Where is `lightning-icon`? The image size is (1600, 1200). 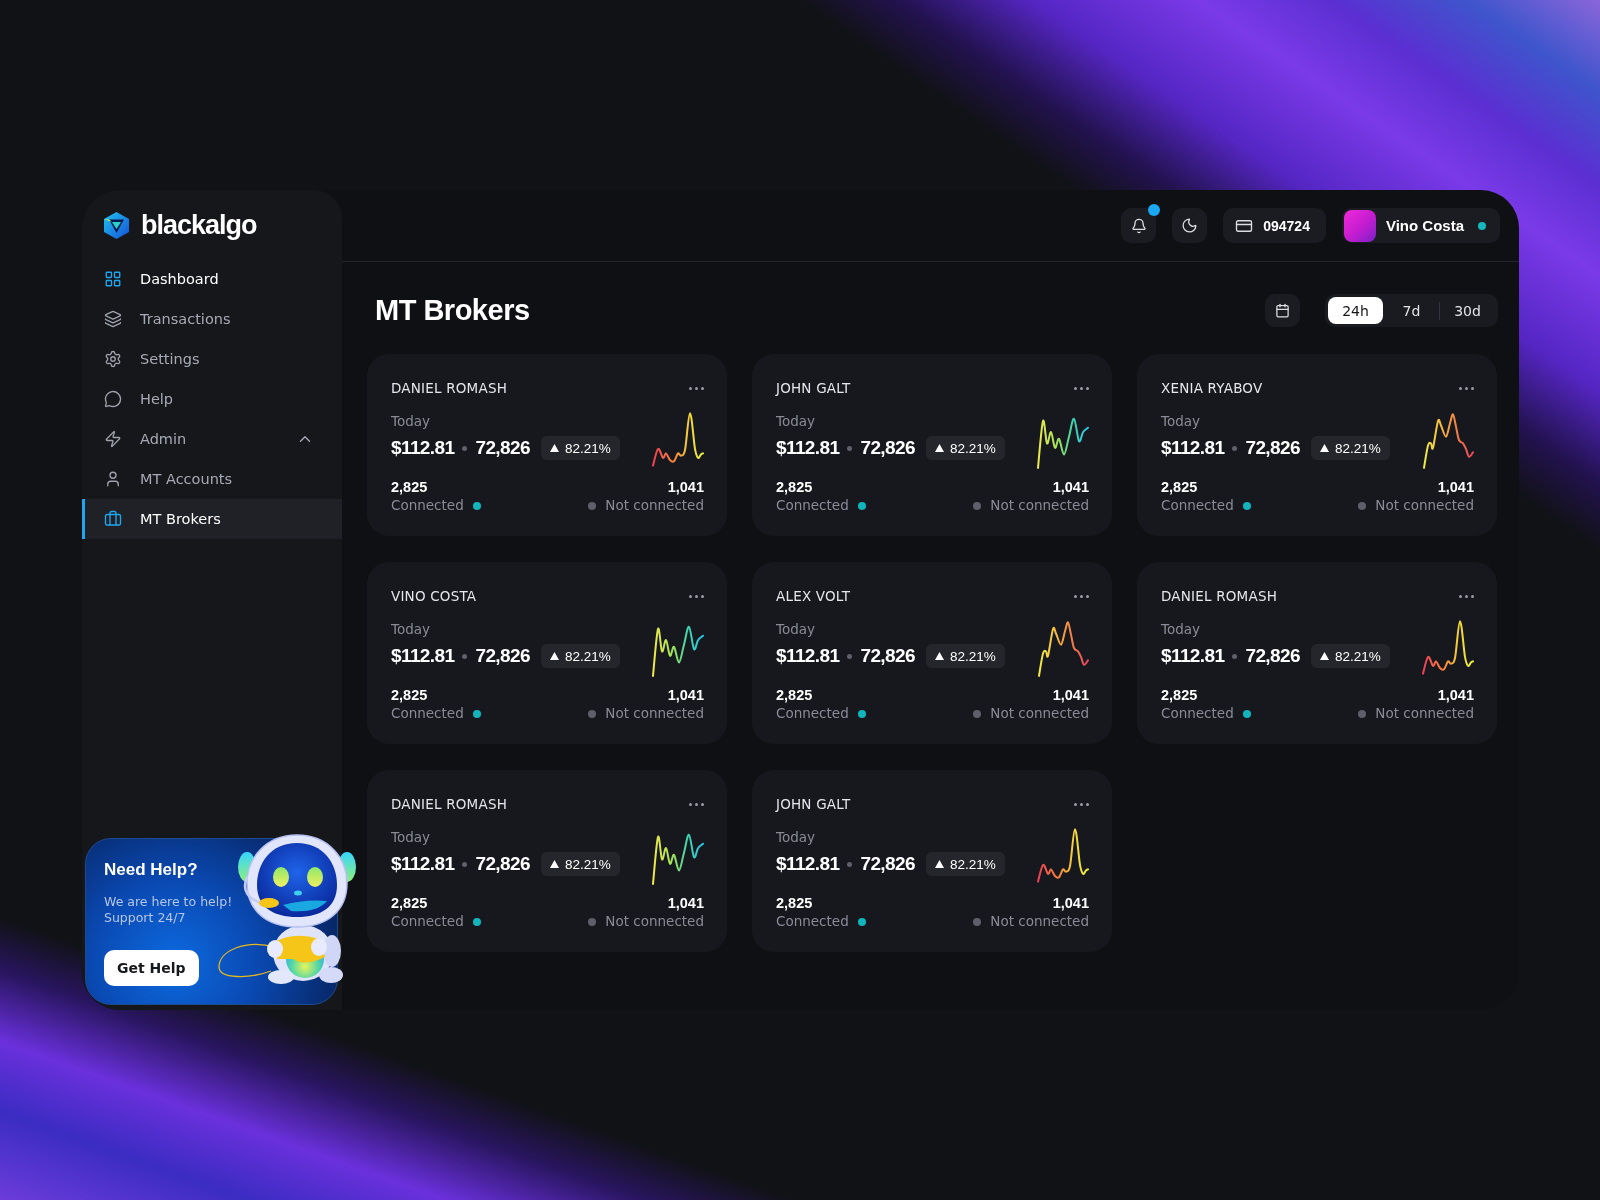
lightning-icon is located at coordinates (113, 439).